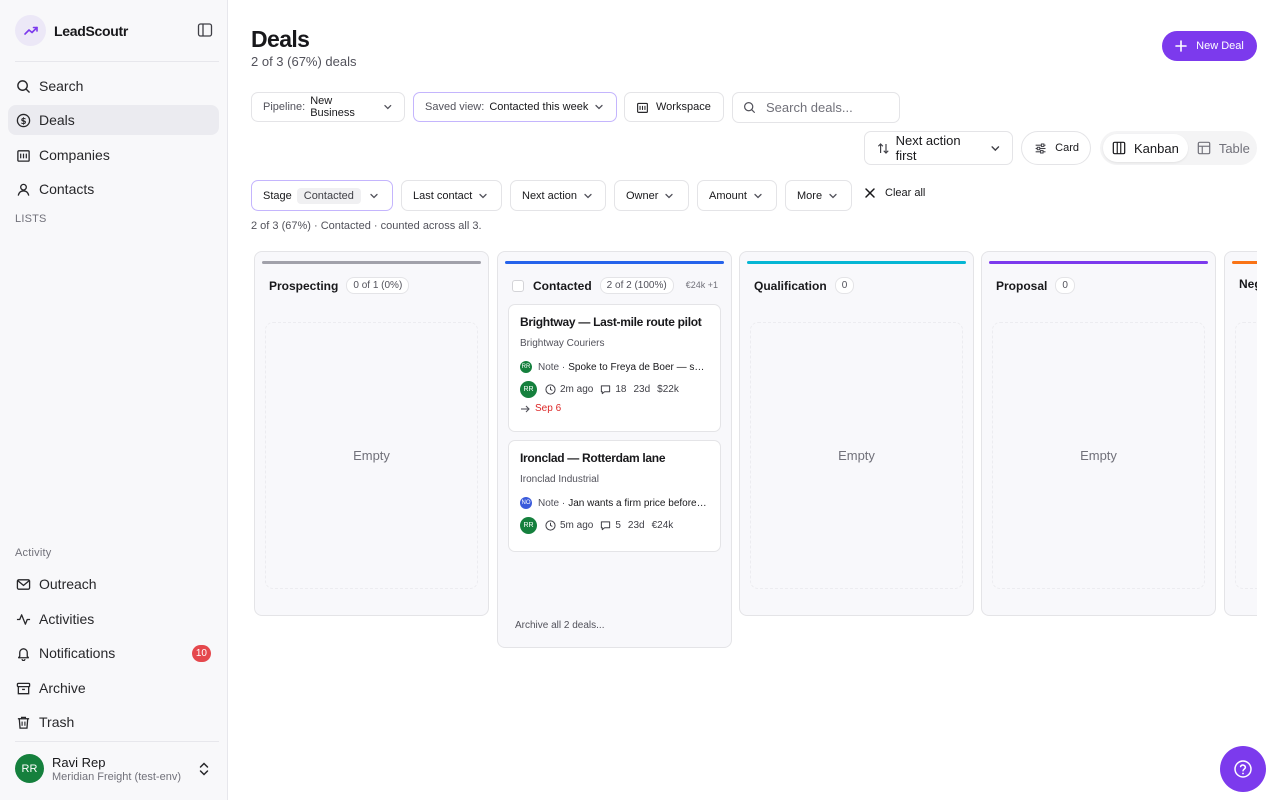 The width and height of the screenshot is (1280, 800). What do you see at coordinates (284, 107) in the screenshot?
I see `pipeline-label: Pipeline:` at bounding box center [284, 107].